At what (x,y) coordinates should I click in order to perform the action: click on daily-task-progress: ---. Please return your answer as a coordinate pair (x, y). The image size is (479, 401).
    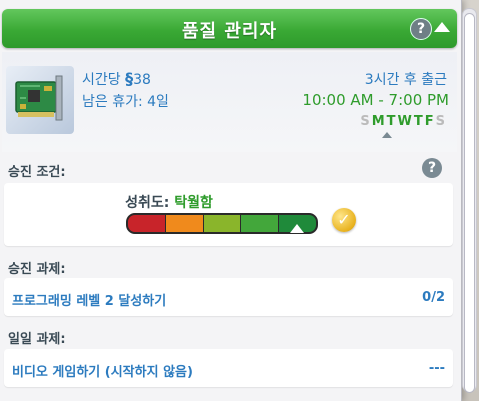
    Looking at the image, I should click on (436, 368).